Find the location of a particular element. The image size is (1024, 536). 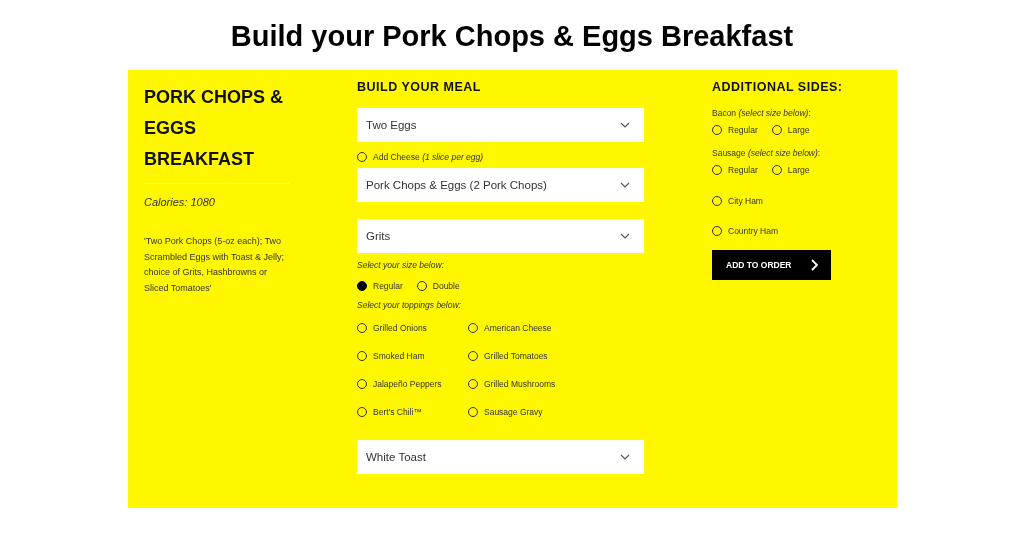

section-heading: BUILD YOUR MEAL is located at coordinates (419, 89).